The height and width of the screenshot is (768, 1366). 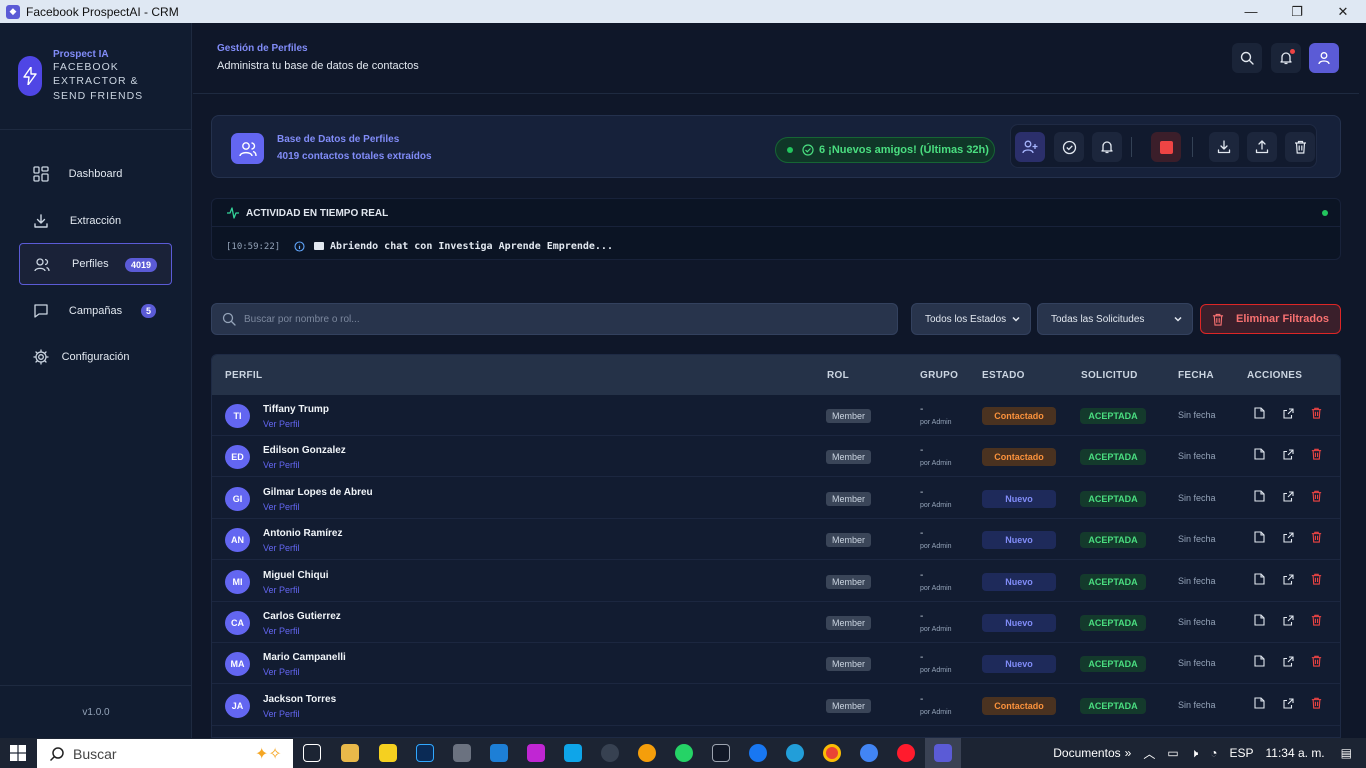 What do you see at coordinates (1343, 11) in the screenshot?
I see `close-window-button: ✕` at bounding box center [1343, 11].